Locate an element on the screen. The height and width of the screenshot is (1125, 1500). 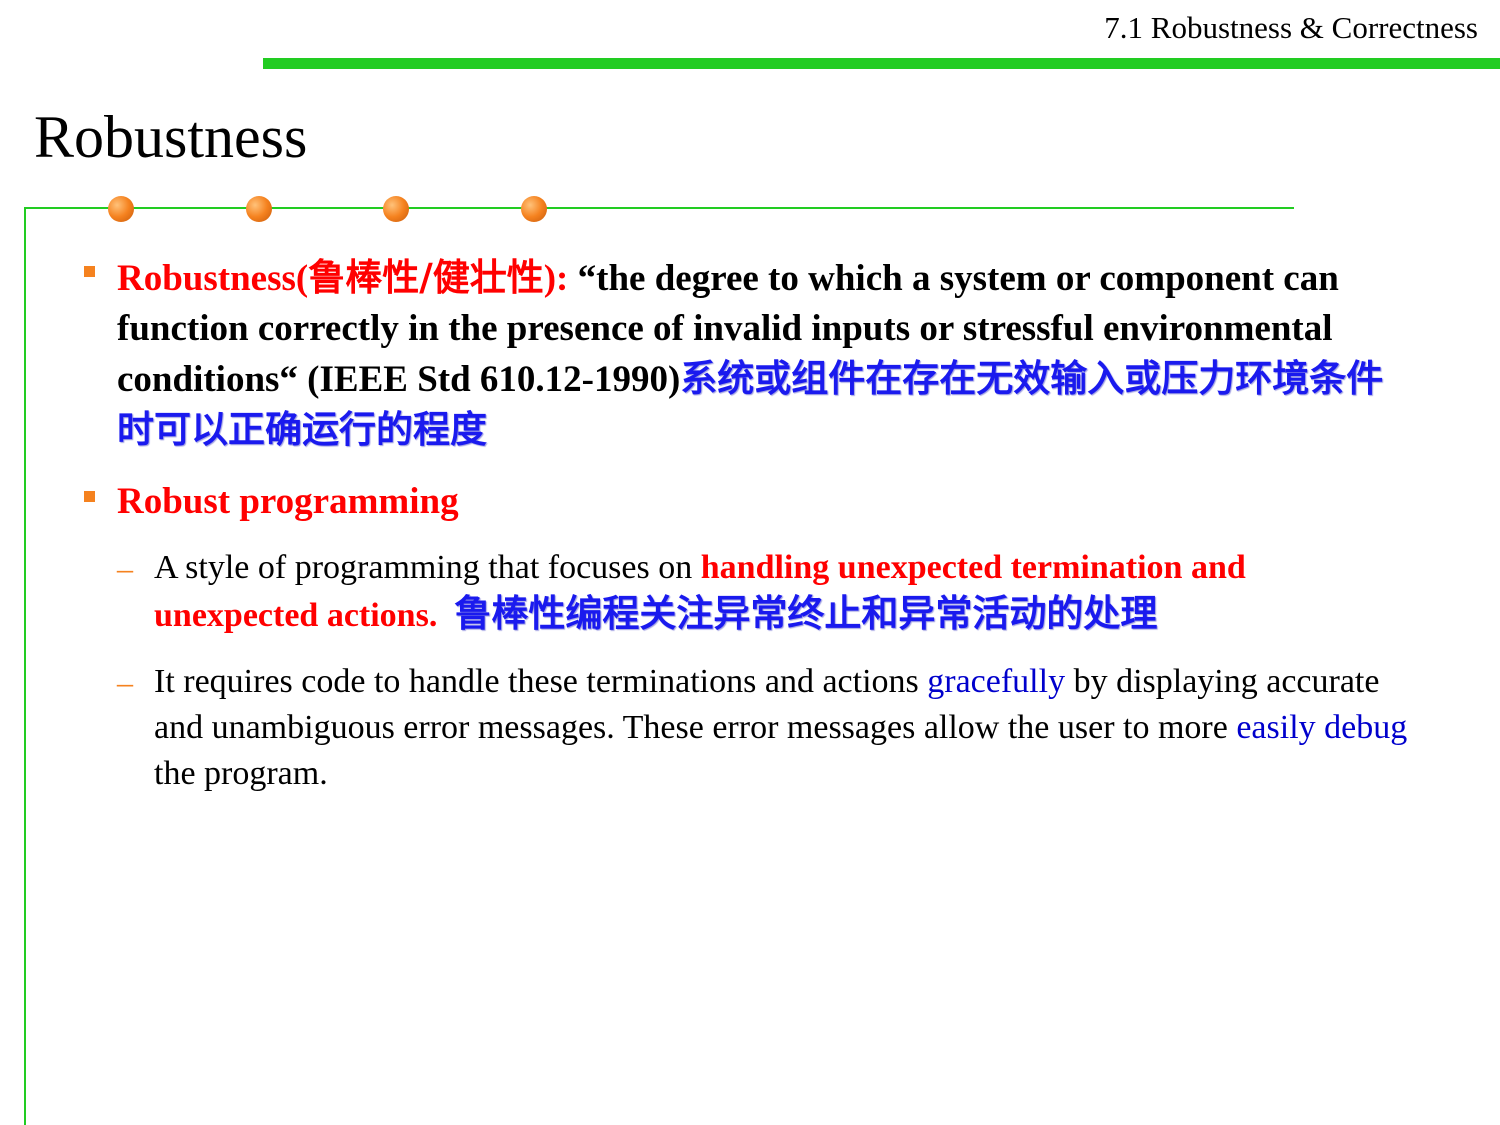
emphasis-gracefully: gracefully is located at coordinates (996, 681).